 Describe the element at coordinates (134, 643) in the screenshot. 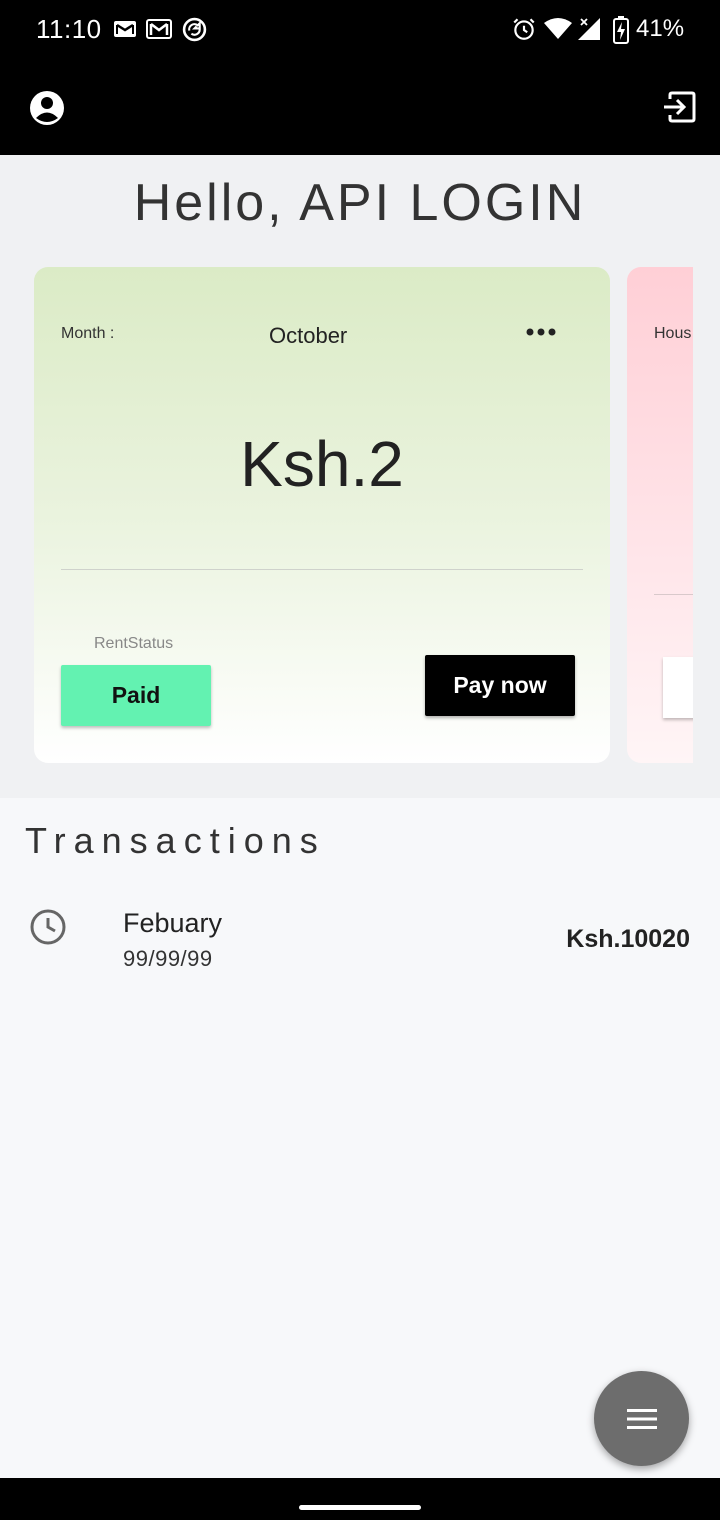

I see `rent-status-label: RentStatus` at that location.